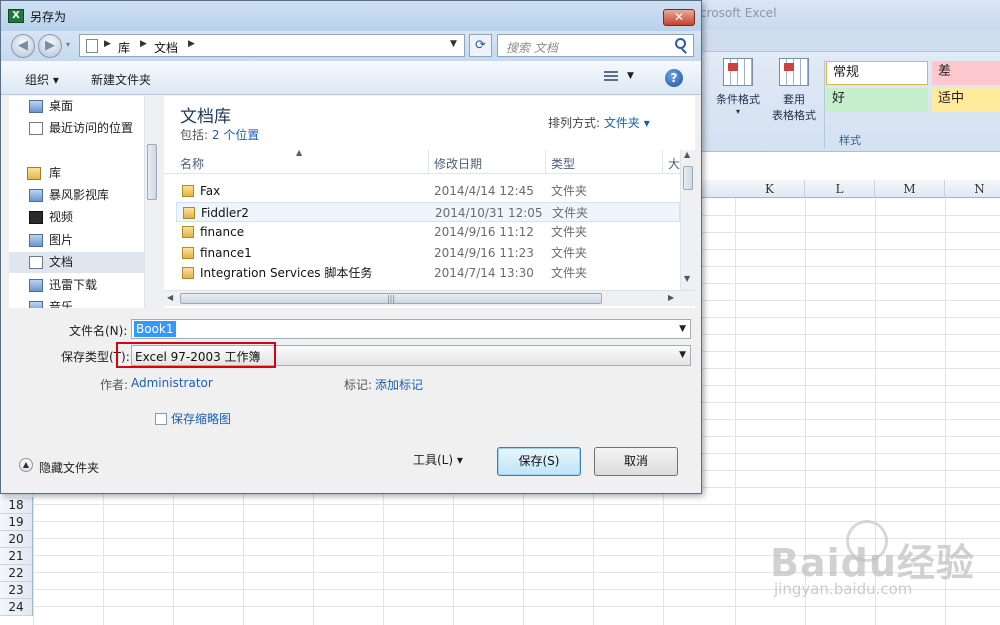  What do you see at coordinates (124, 47) in the screenshot?
I see `breadcrumb-library: 库` at bounding box center [124, 47].